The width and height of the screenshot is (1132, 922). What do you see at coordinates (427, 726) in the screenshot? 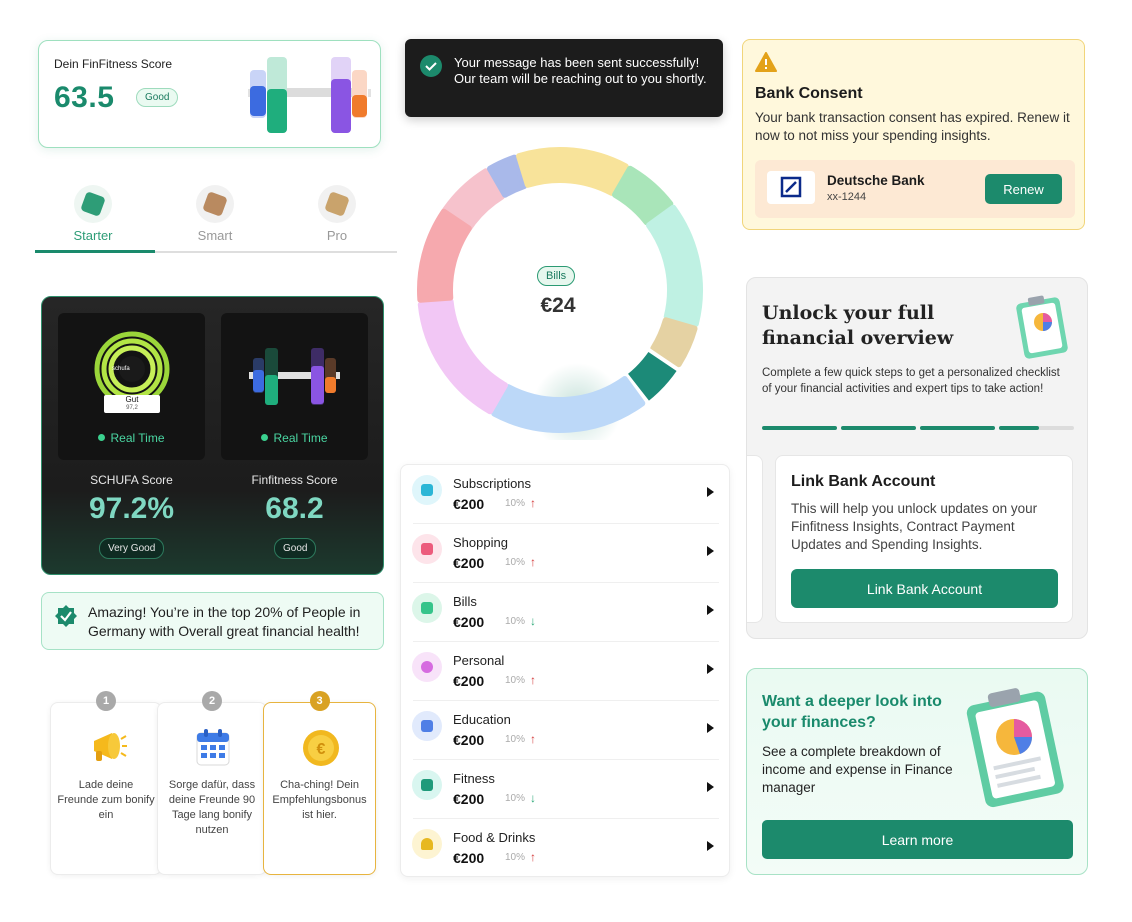
I see `book-icon` at bounding box center [427, 726].